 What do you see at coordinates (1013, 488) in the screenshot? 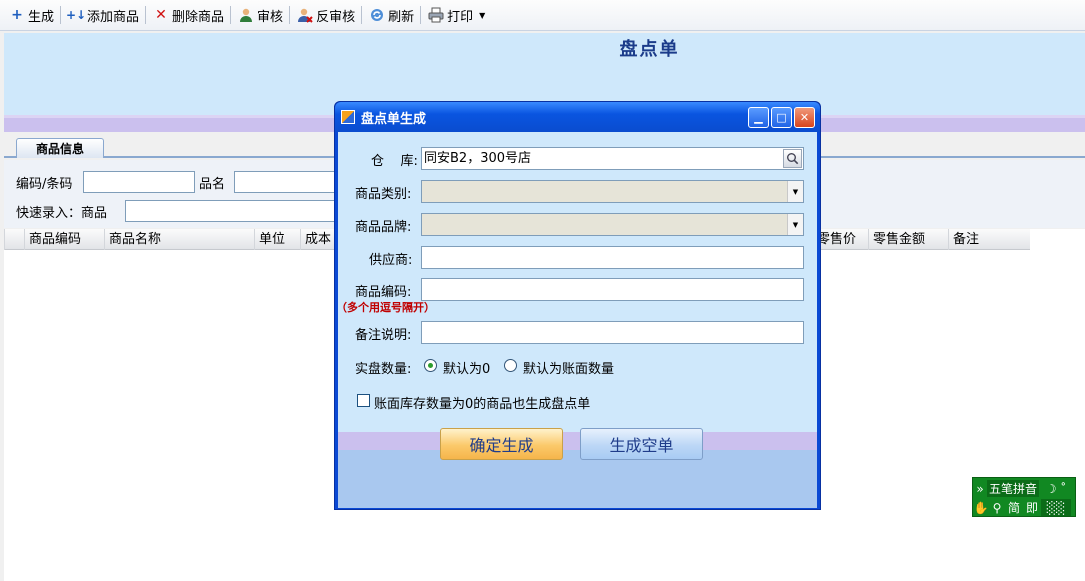
I see `ime-name: 五笔拼音` at bounding box center [1013, 488].